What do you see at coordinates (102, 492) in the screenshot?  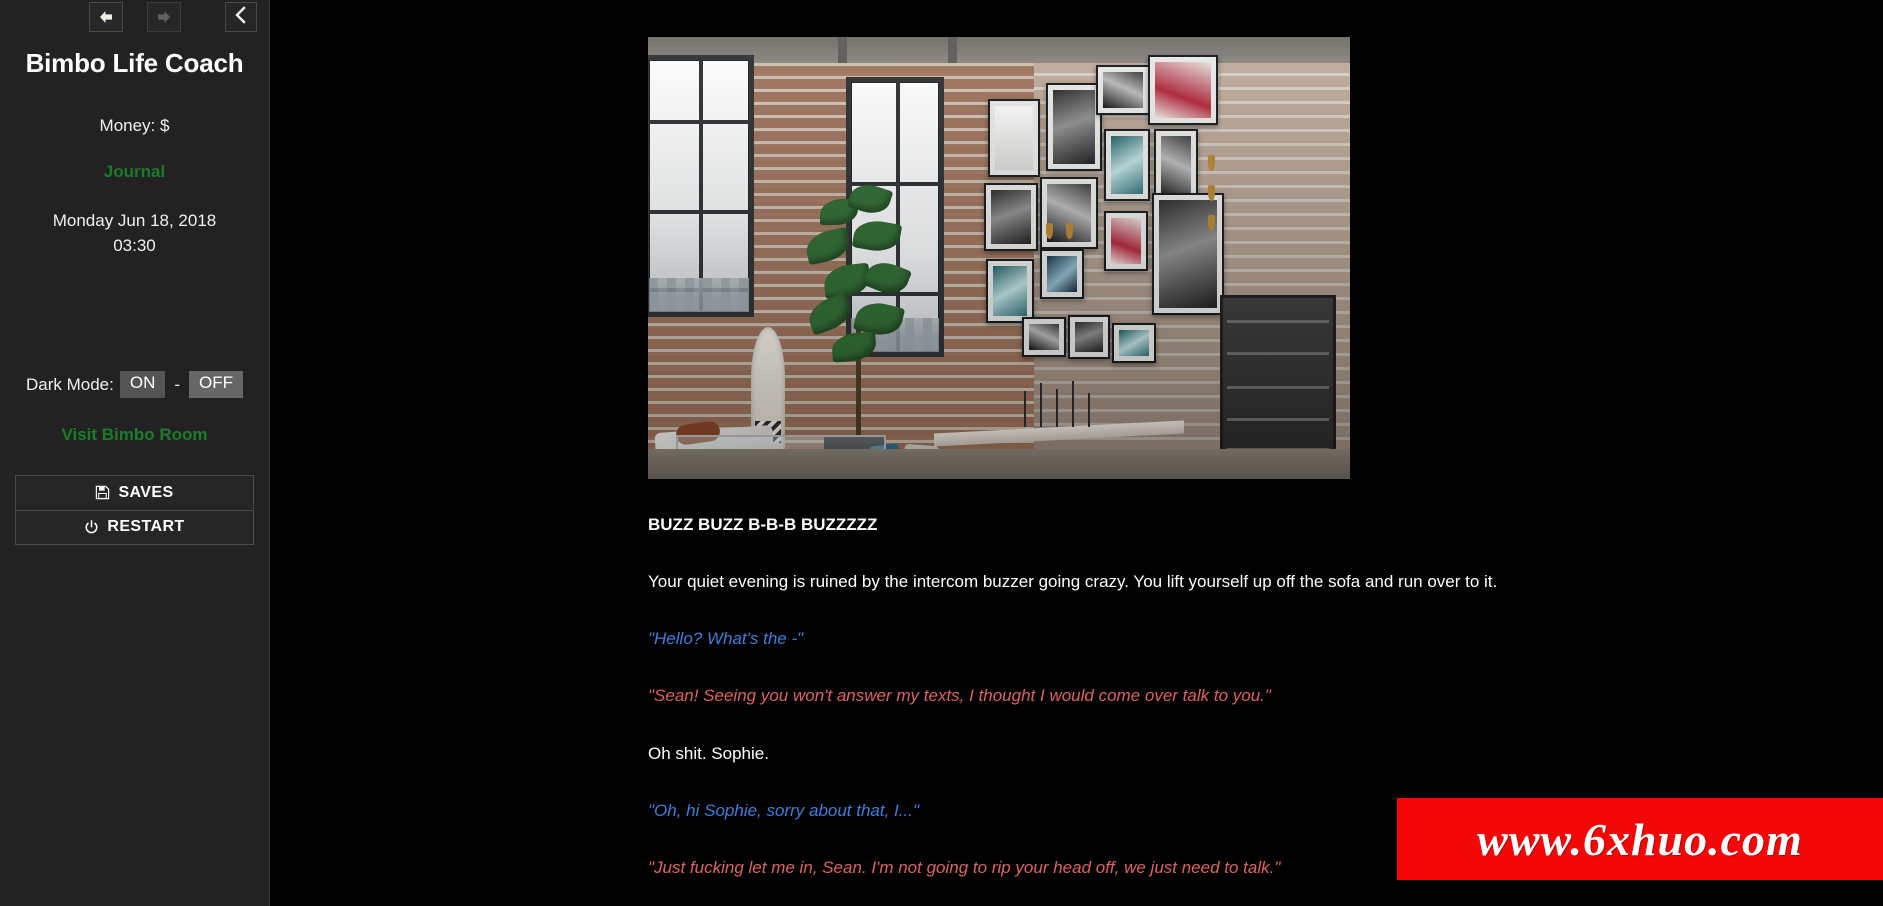 I see `floppy-disk-icon` at bounding box center [102, 492].